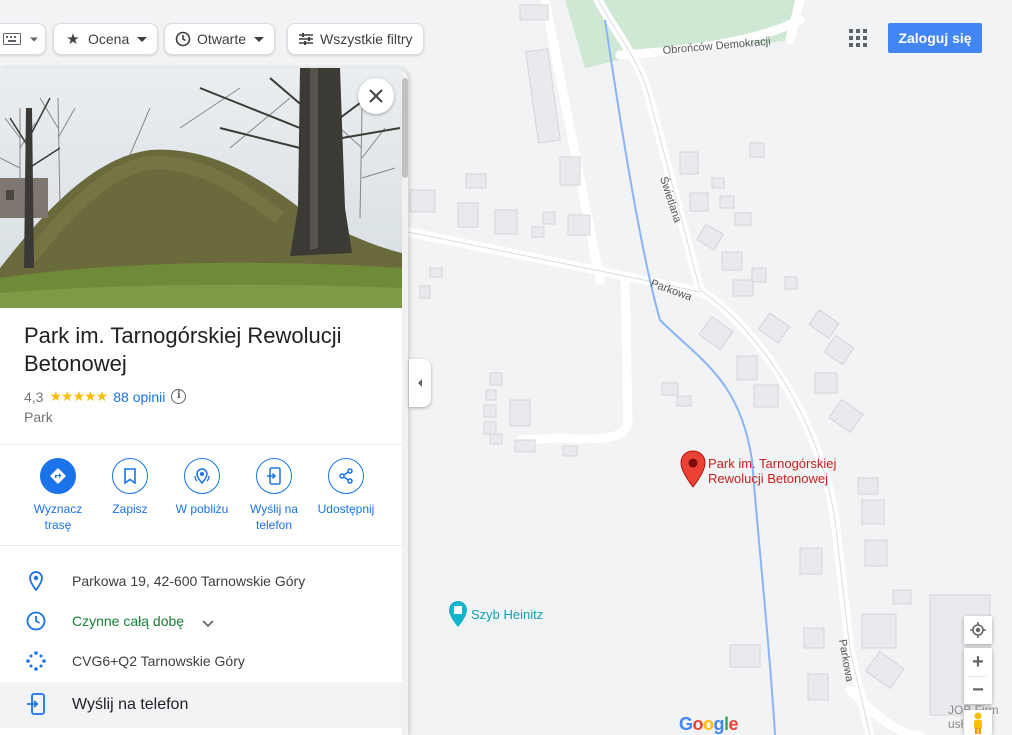 The height and width of the screenshot is (735, 1012). What do you see at coordinates (858, 38) in the screenshot?
I see `apps-grid-icon` at bounding box center [858, 38].